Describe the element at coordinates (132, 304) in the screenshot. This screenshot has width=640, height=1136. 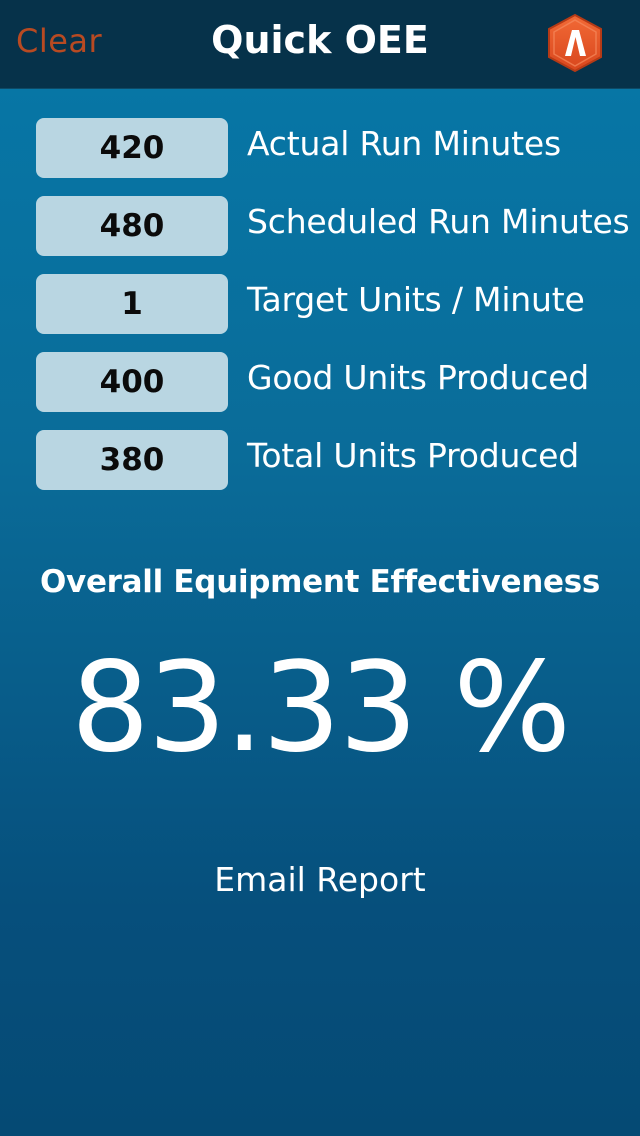
I see `target-units-per-minute-field: 1` at that location.